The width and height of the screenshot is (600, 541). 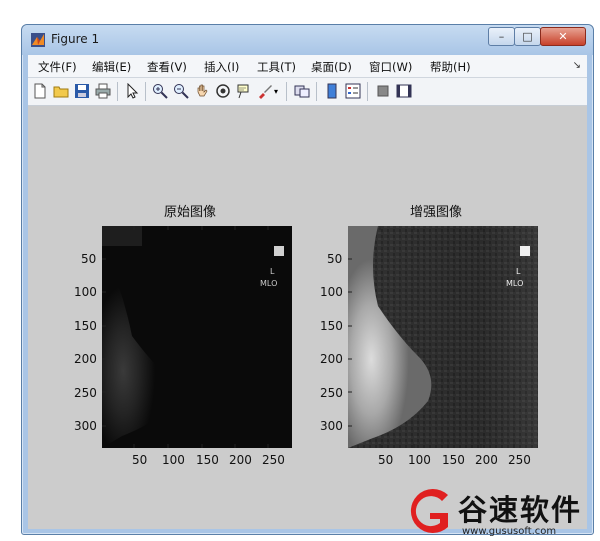 I want to click on pan-icon, so click(x=202, y=91).